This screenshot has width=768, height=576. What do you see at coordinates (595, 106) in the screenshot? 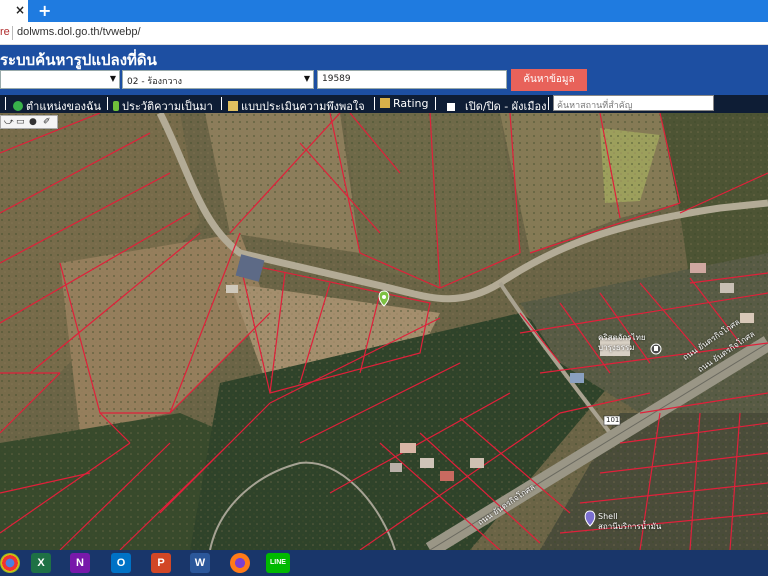
I see `place-search-placeholder: ค้นหาสถานที่สำคัญ` at bounding box center [595, 106].